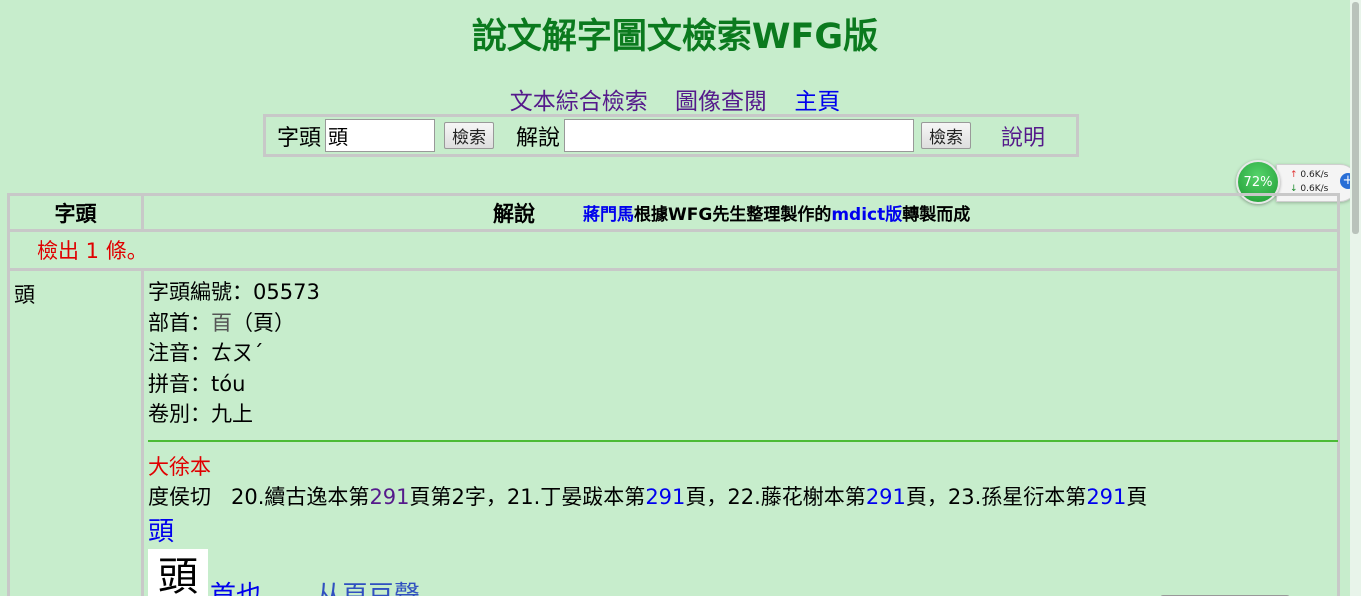 This screenshot has width=1361, height=596. I want to click on vertical-scrollbar, so click(1355, 298).